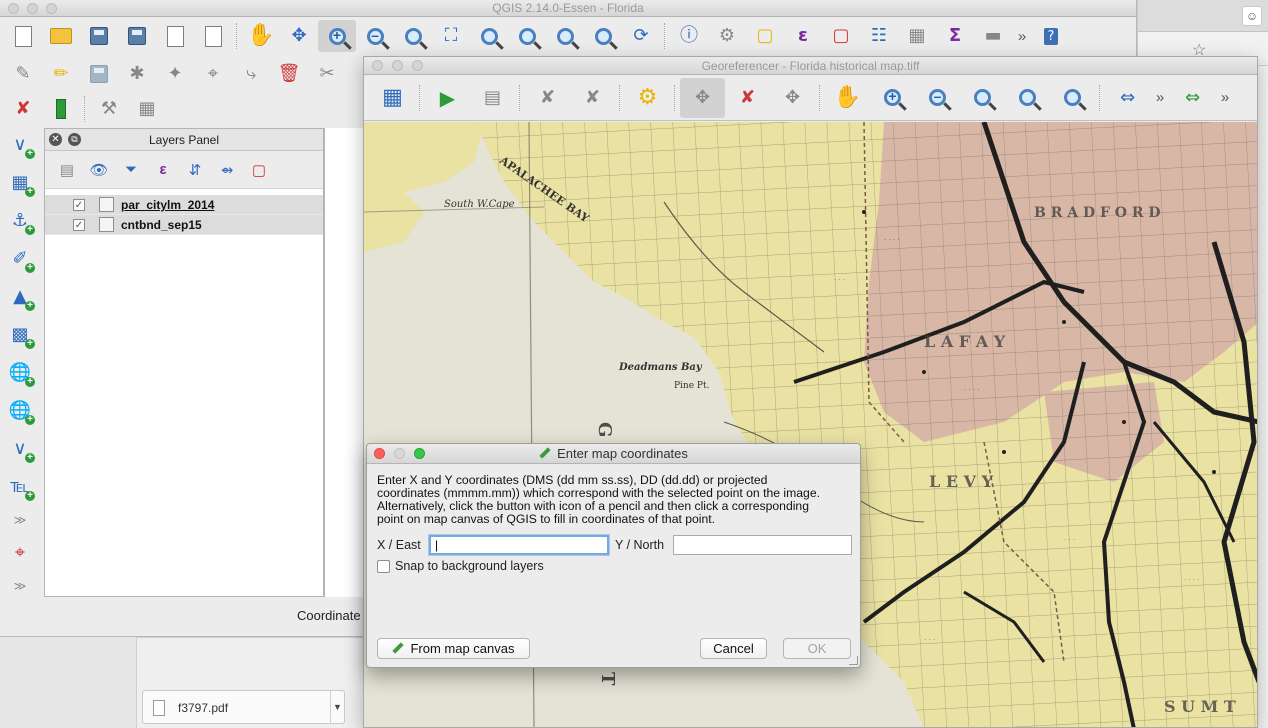 This screenshot has height=728, width=1268. Describe the element at coordinates (337, 707) in the screenshot. I see `download-menu-chevron-icon: ▼` at that location.